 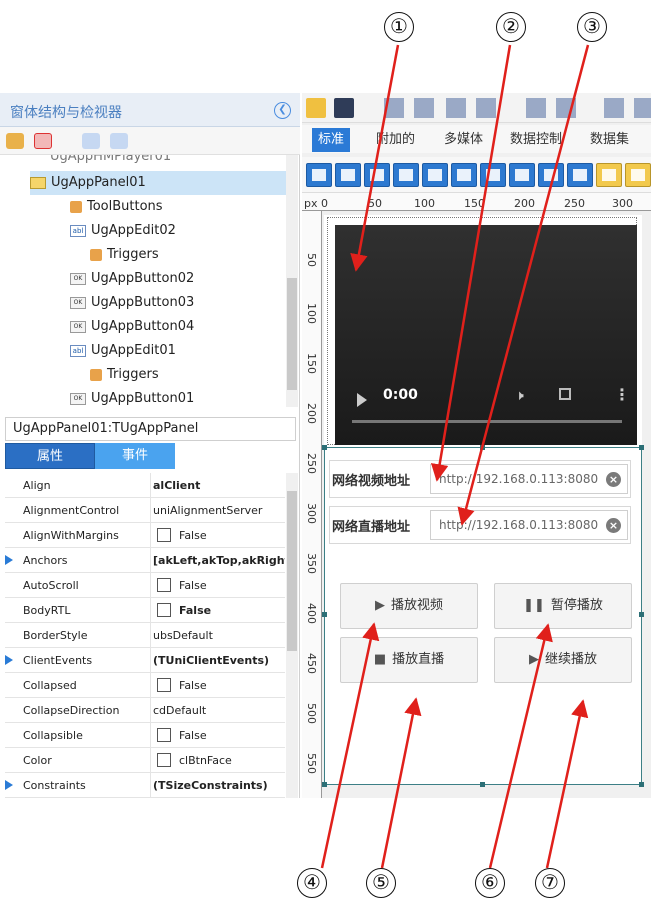 I want to click on chevron-left-icon: ❮, so click(x=282, y=110).